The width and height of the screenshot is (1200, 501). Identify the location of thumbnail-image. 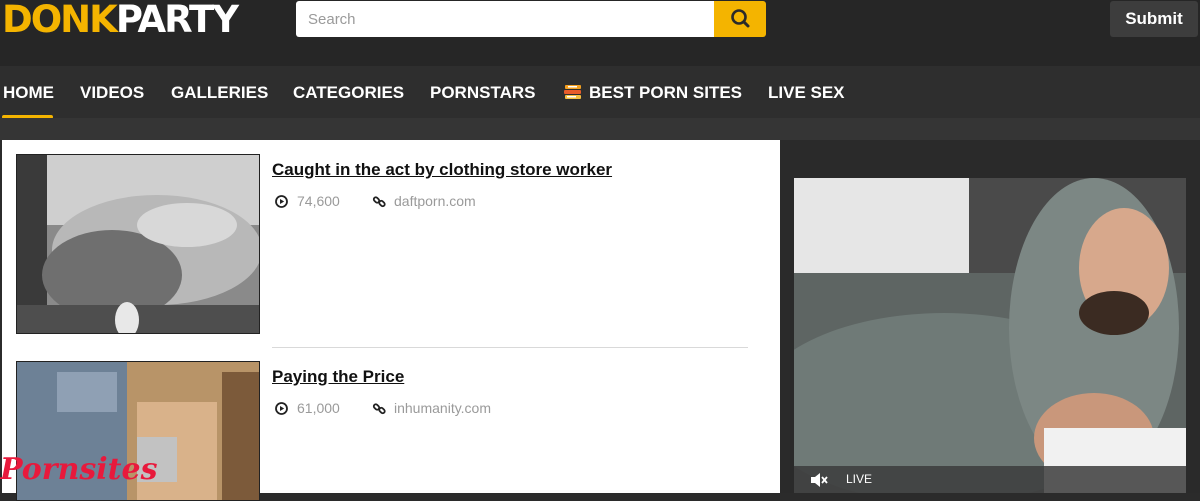
(138, 244).